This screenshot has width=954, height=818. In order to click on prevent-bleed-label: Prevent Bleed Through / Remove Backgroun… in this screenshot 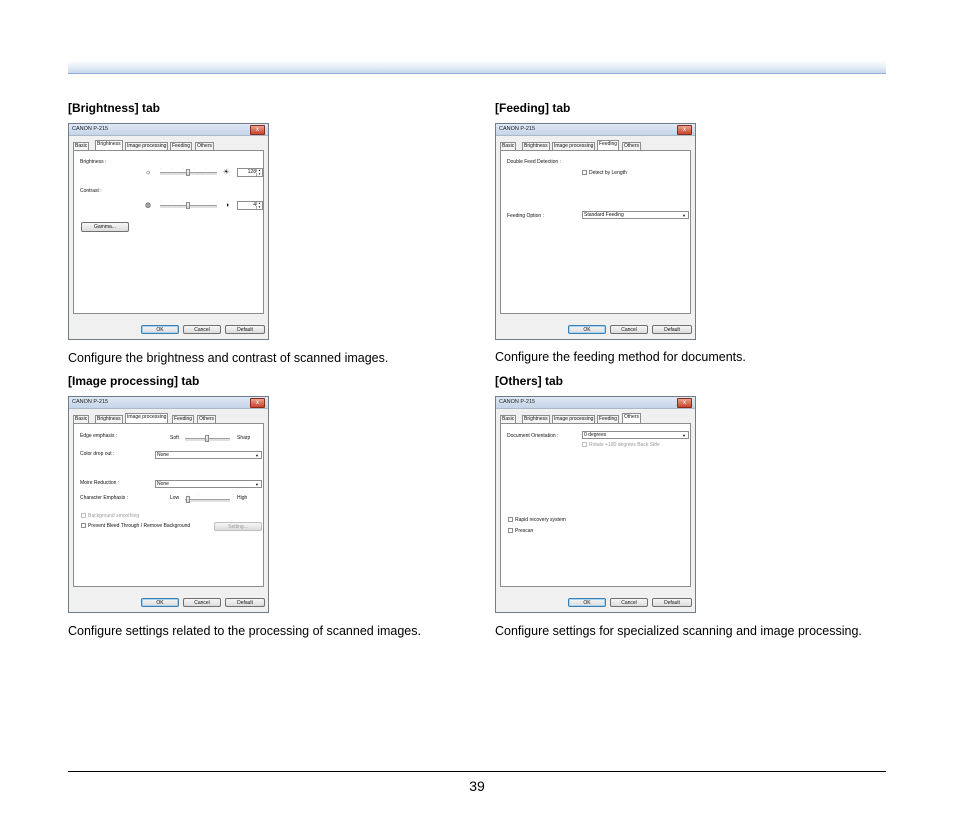, I will do `click(139, 526)`.